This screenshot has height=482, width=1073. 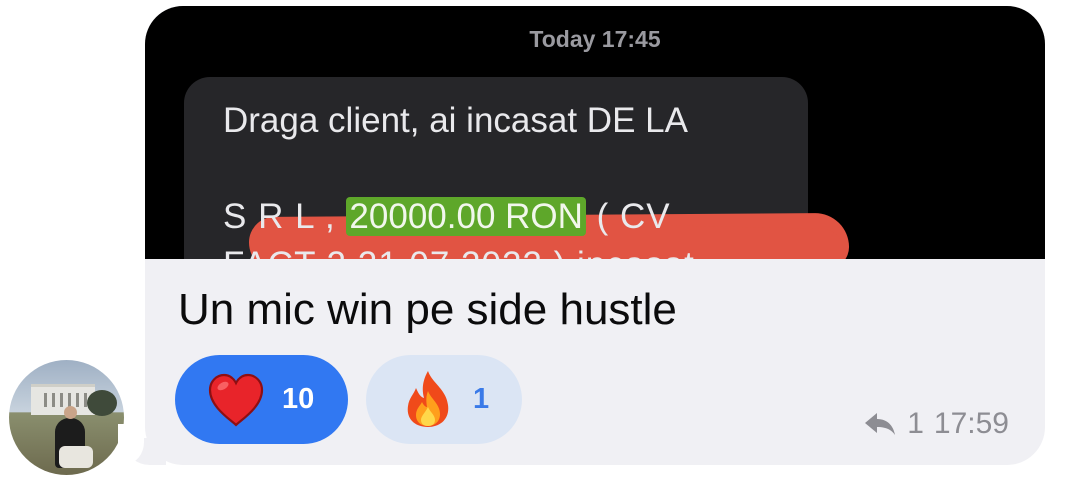 What do you see at coordinates (285, 216) in the screenshot?
I see `sms-line-3-prefix: S R L ,` at bounding box center [285, 216].